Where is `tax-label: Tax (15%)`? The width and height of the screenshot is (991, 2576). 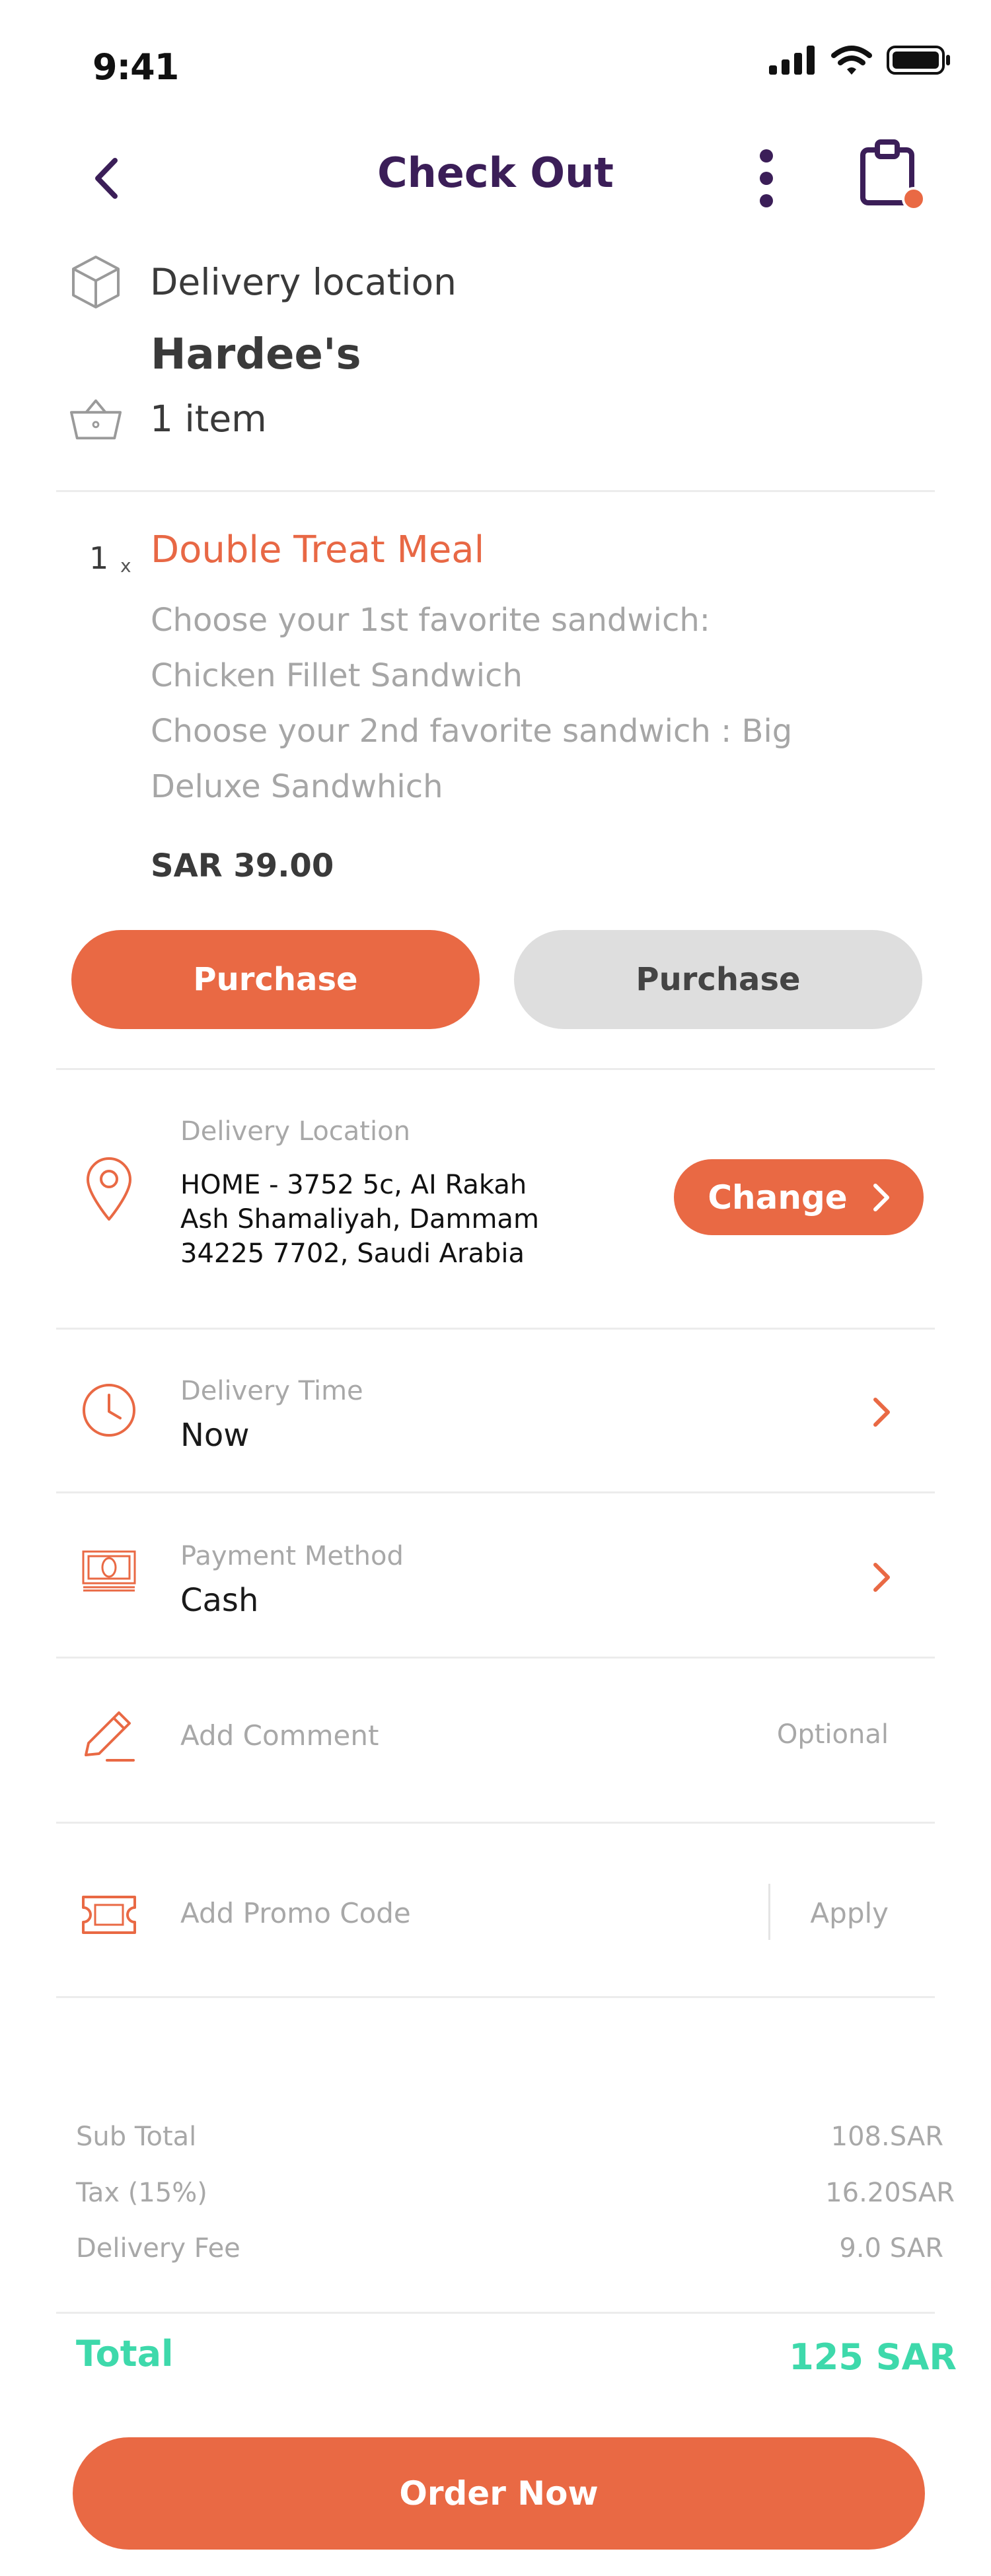
tax-label: Tax (15%) is located at coordinates (141, 2193).